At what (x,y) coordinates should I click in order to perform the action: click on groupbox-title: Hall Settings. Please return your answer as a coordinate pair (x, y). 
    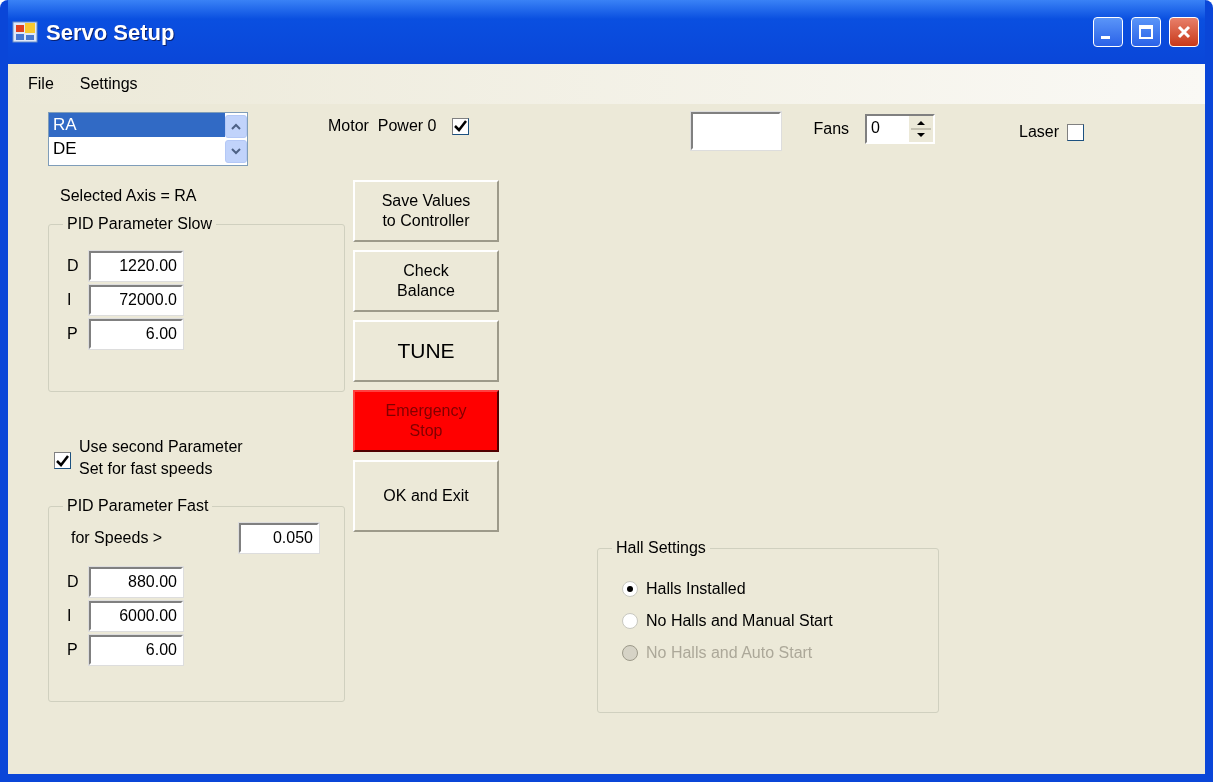
    Looking at the image, I should click on (661, 548).